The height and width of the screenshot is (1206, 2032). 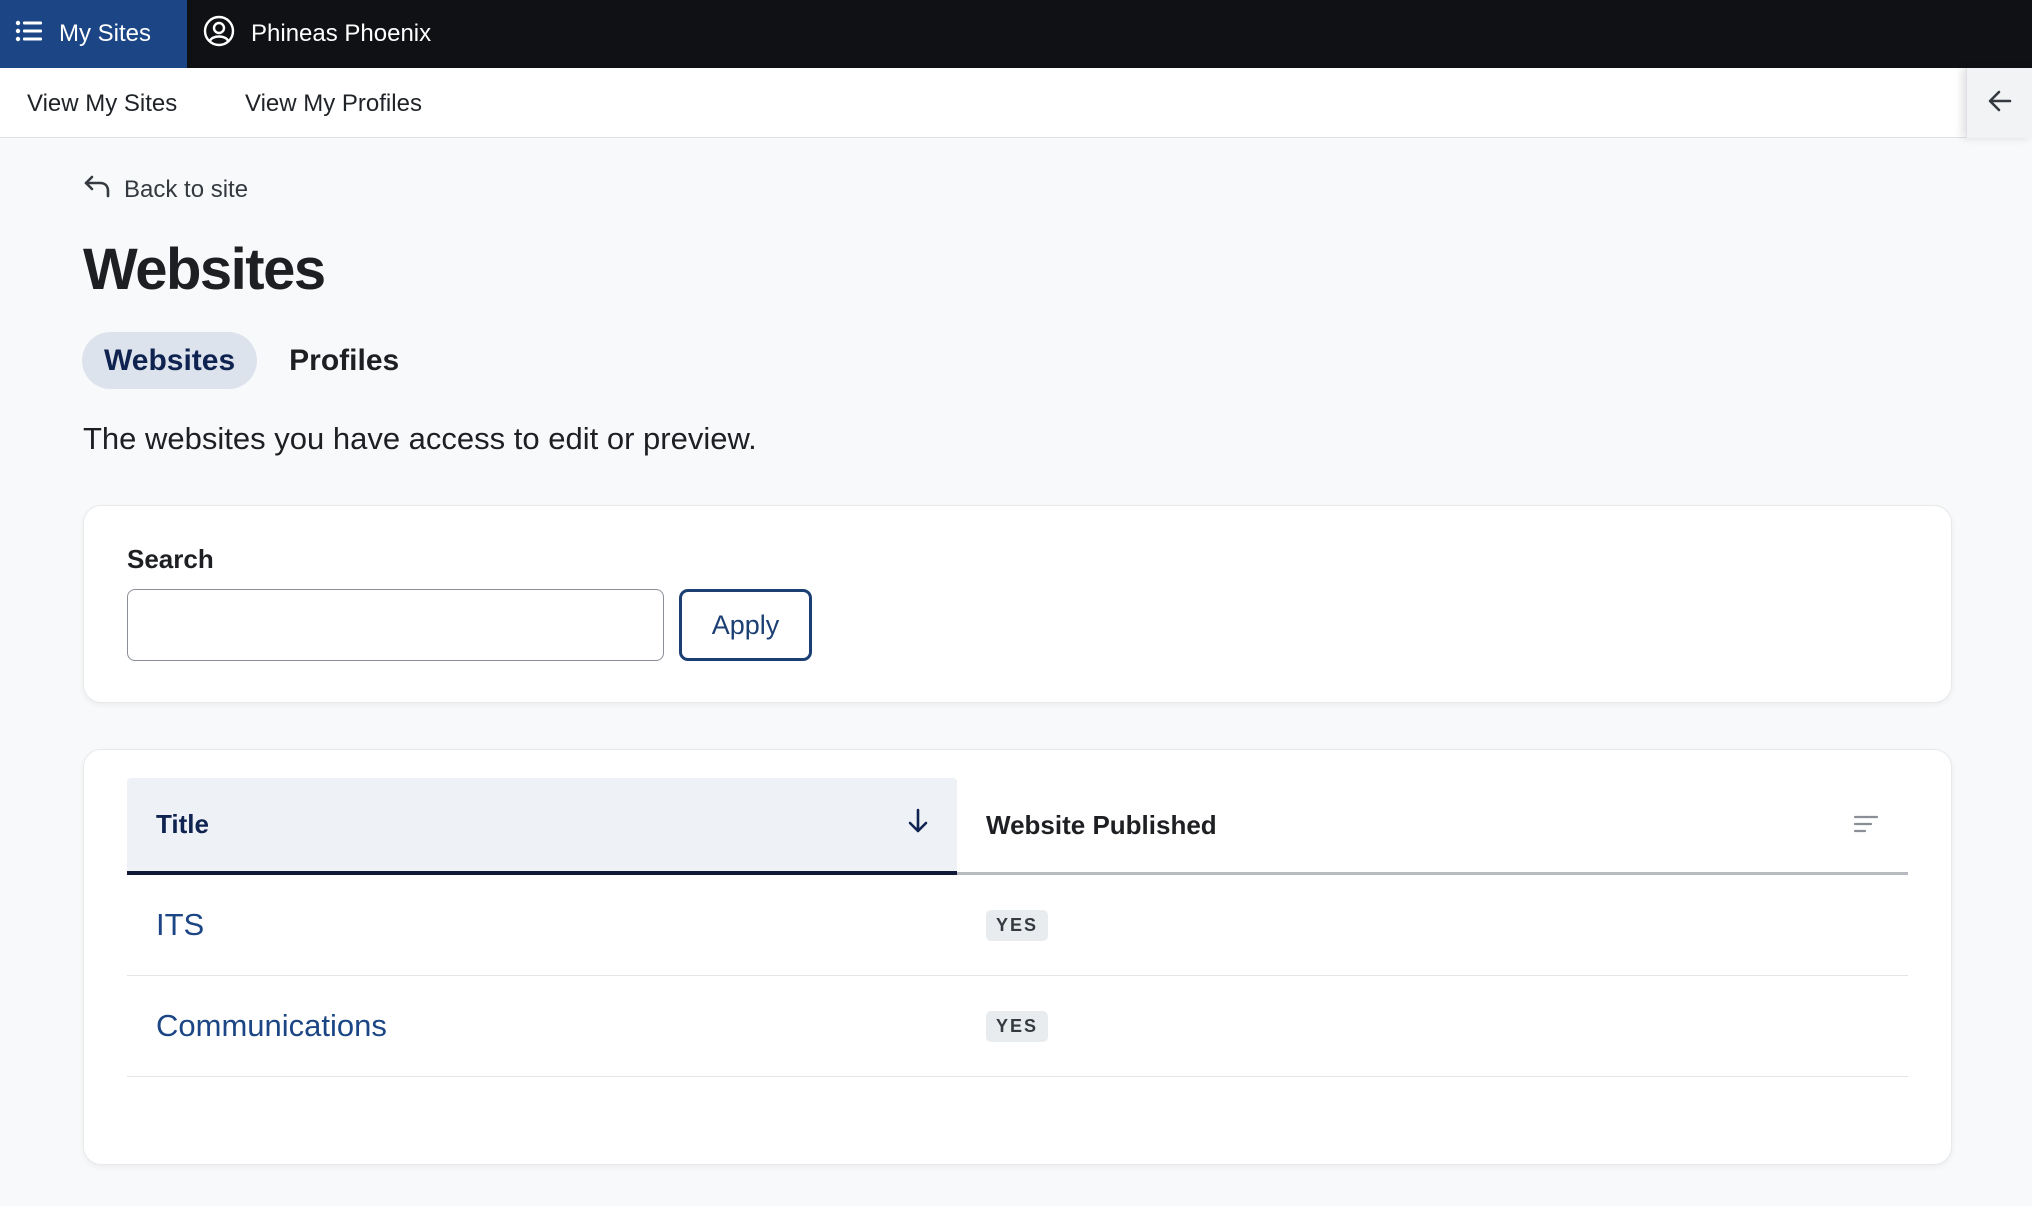 I want to click on my-sites-label: My Sites, so click(x=105, y=33).